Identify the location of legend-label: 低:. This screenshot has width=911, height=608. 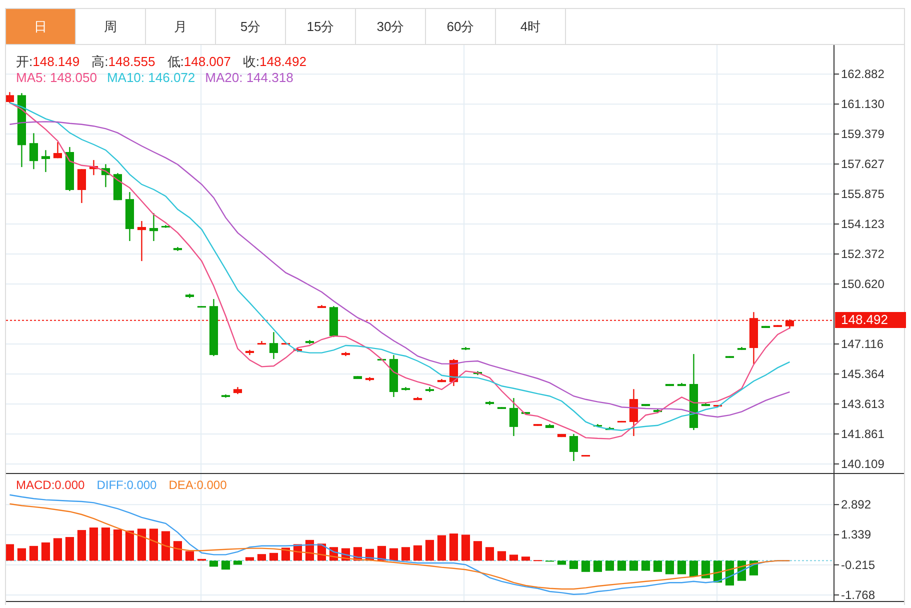
(175, 61).